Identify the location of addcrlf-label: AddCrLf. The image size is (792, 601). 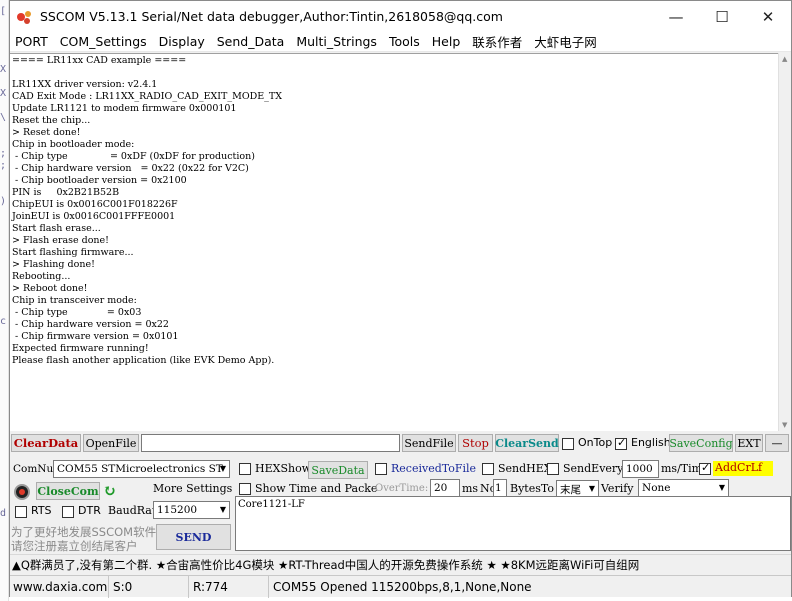
(743, 468).